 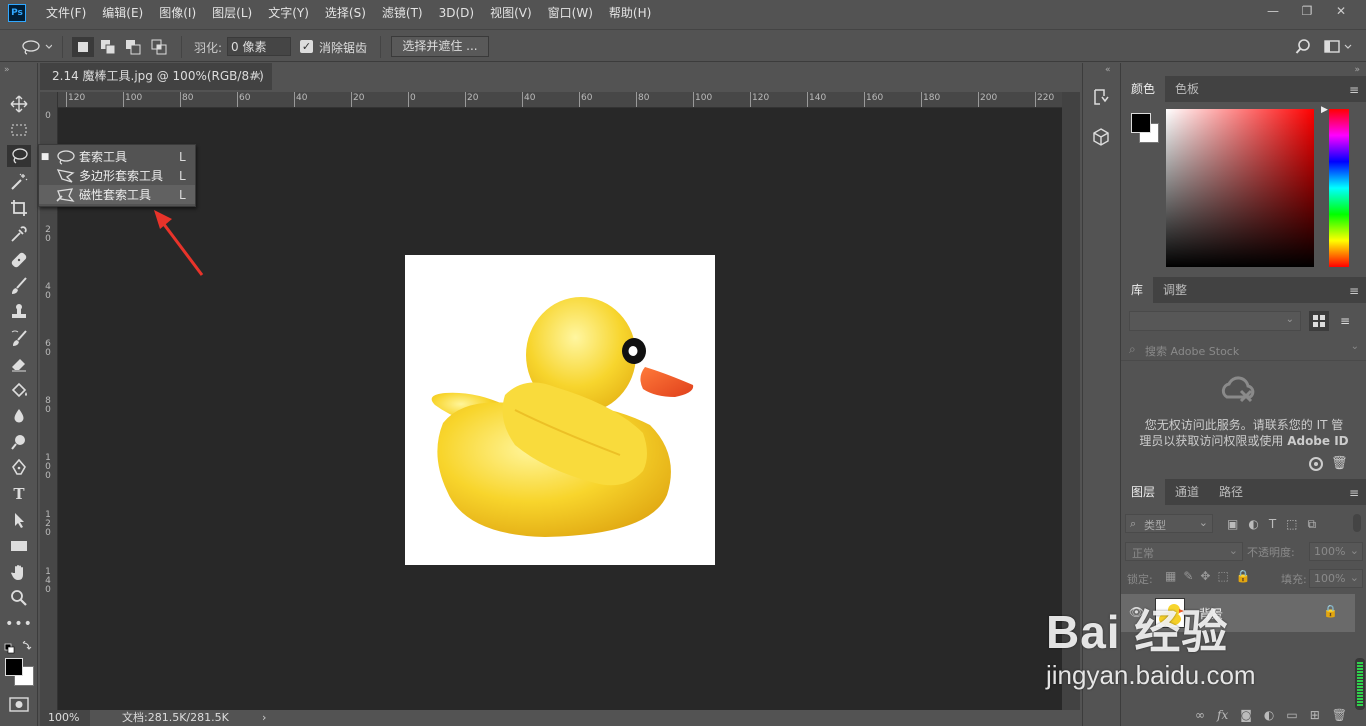 What do you see at coordinates (1345, 321) in the screenshot?
I see `list-view-button: ≡` at bounding box center [1345, 321].